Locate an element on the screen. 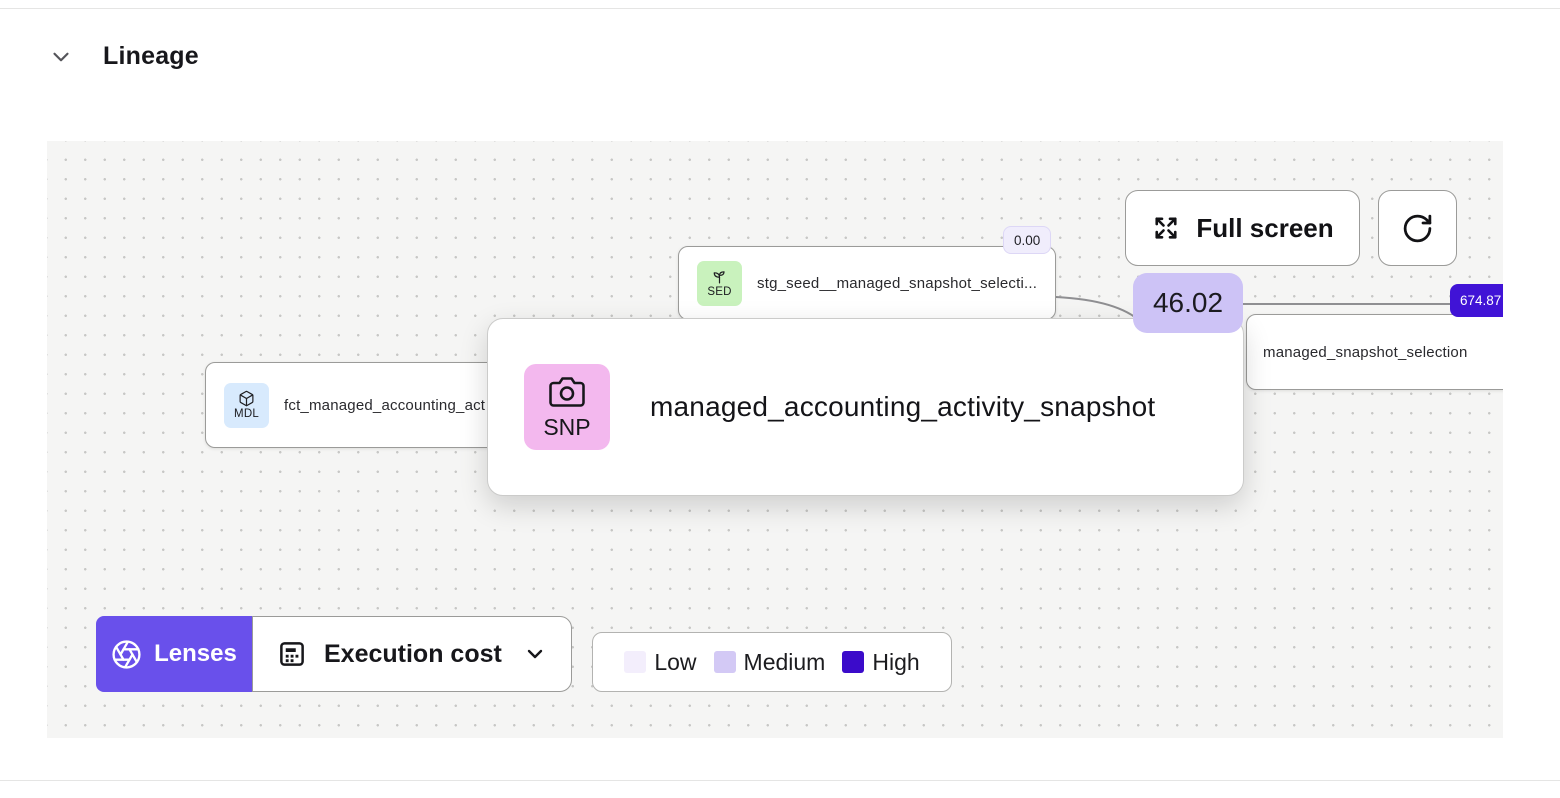  legend-swatch-medium is located at coordinates (724, 662).